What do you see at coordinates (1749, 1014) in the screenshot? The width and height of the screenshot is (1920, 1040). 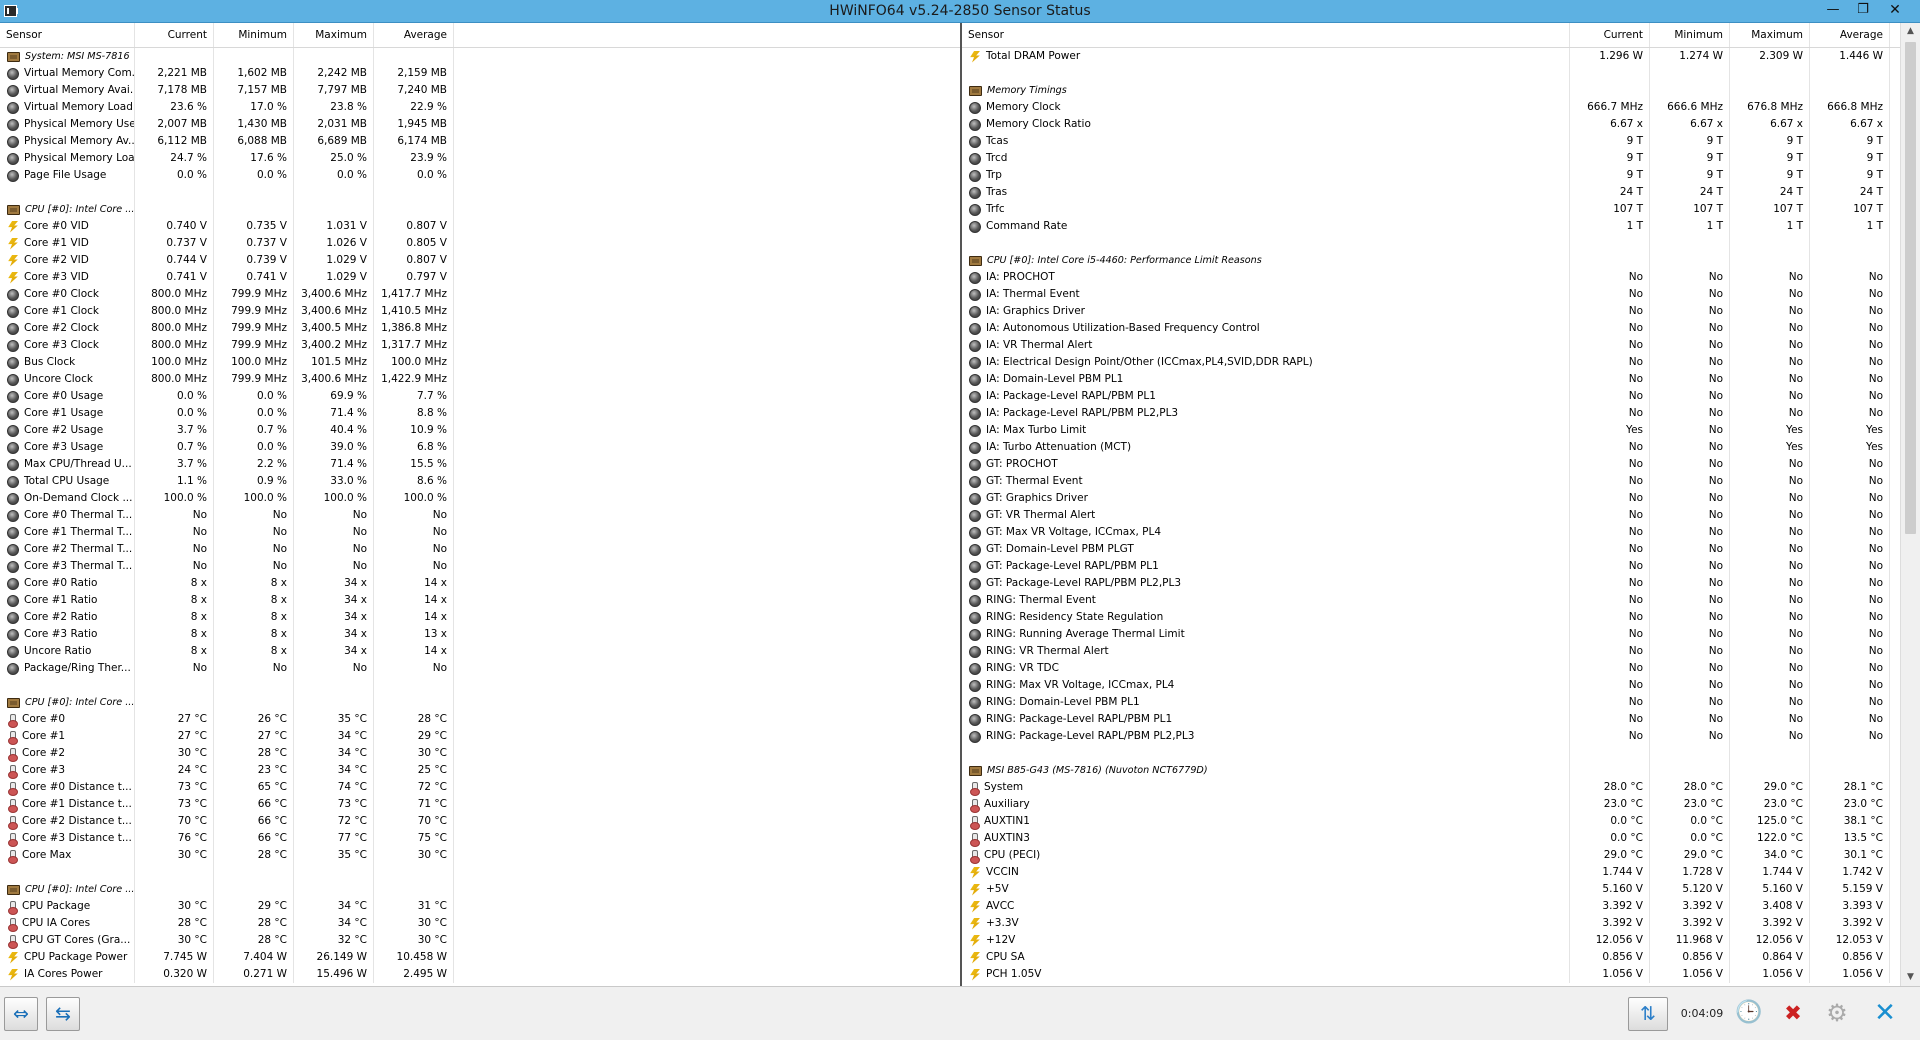 I see `clock-icon: 🕒` at bounding box center [1749, 1014].